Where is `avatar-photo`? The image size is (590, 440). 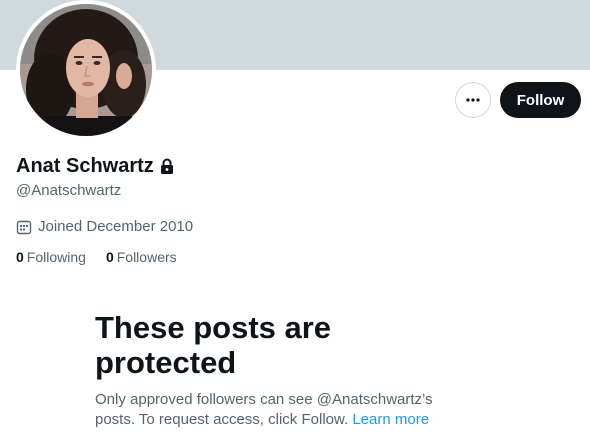
avatar-photo is located at coordinates (86, 70).